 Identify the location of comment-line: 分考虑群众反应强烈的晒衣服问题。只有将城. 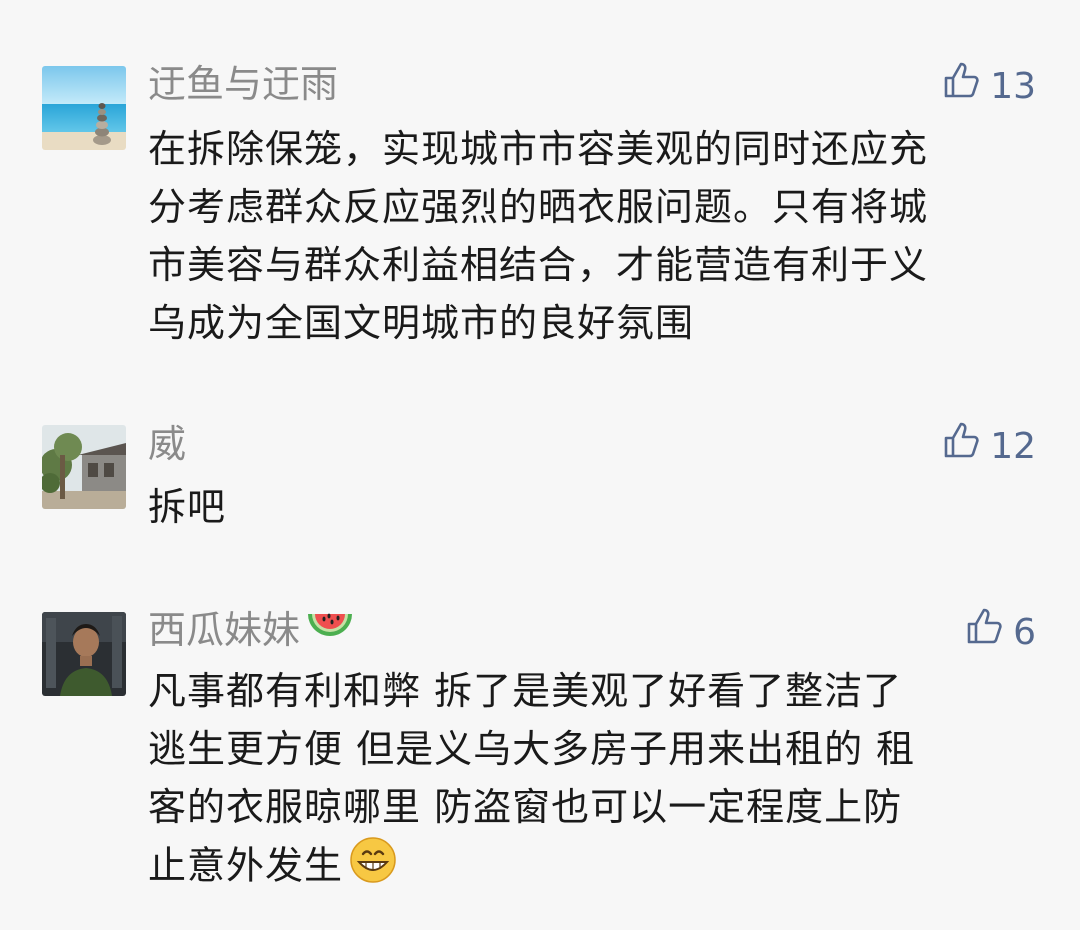
(538, 207).